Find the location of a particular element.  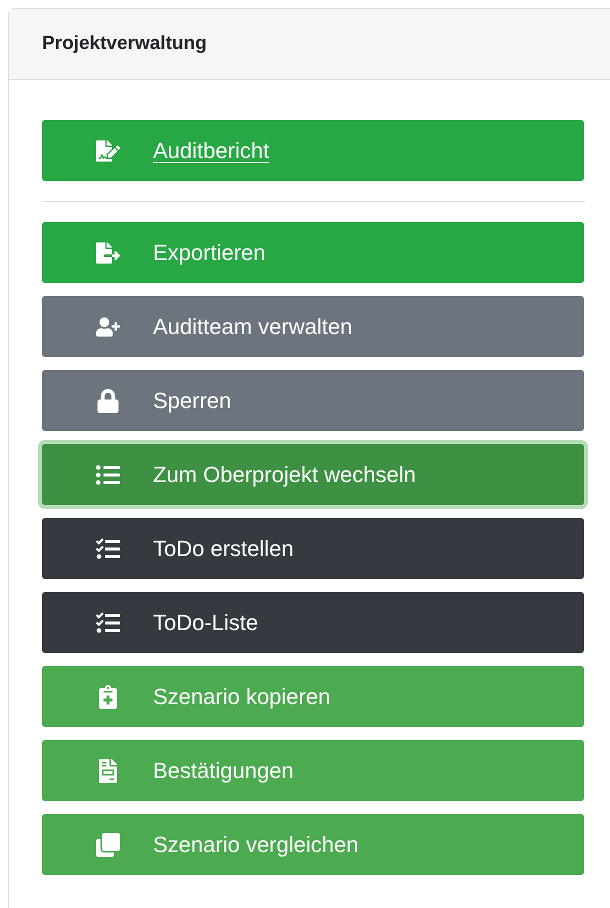

action-button: Auditbericht is located at coordinates (313, 150).